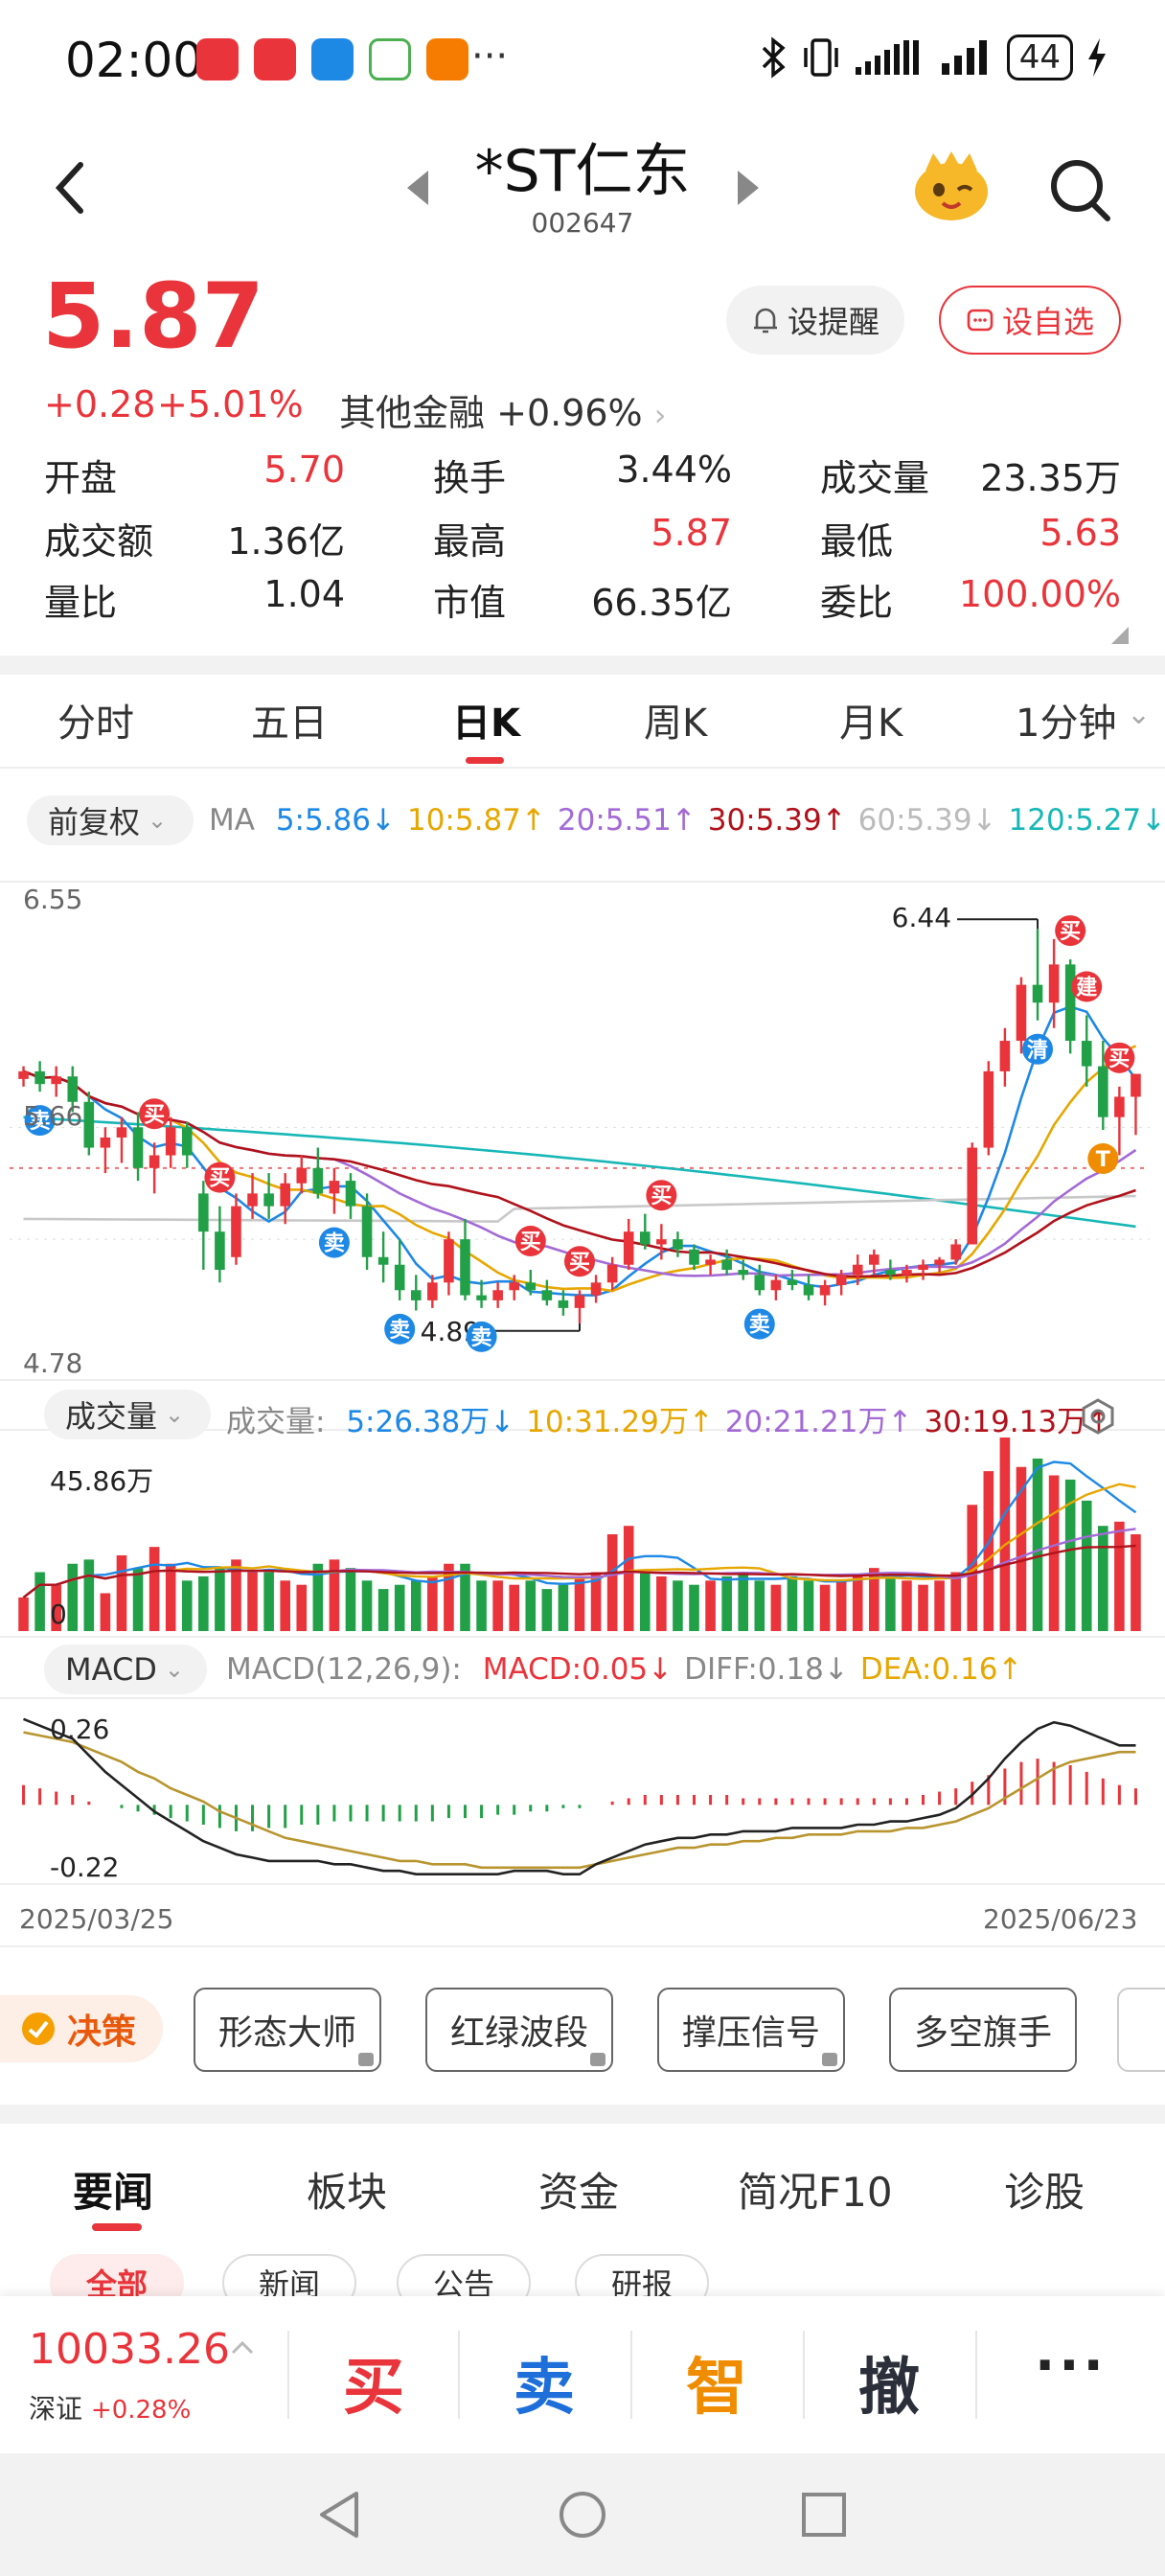  What do you see at coordinates (1103, 1158) in the screenshot?
I see `signal-badge: T` at bounding box center [1103, 1158].